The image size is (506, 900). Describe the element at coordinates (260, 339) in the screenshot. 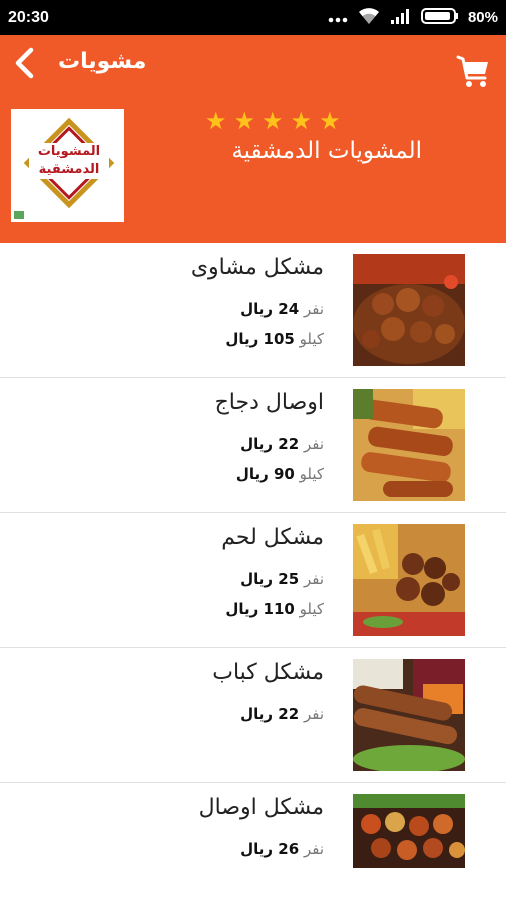

I see `price-amount: 105 ريال` at that location.